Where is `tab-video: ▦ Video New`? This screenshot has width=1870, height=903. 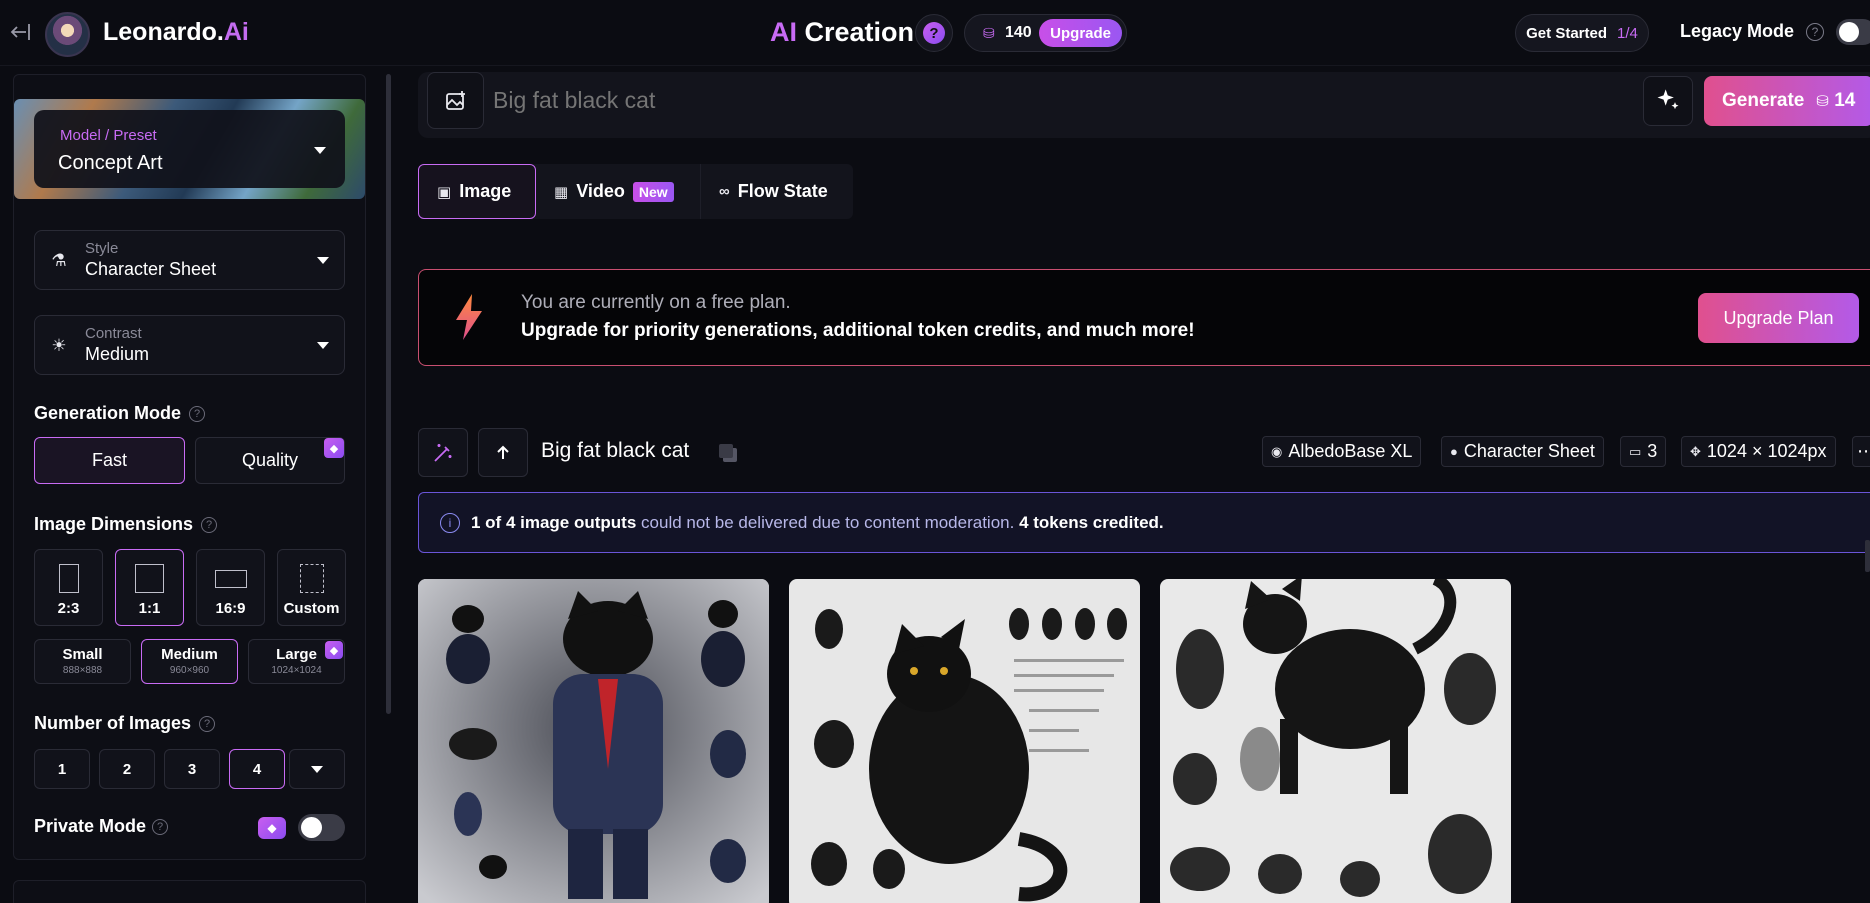 tab-video: ▦ Video New is located at coordinates (618, 191).